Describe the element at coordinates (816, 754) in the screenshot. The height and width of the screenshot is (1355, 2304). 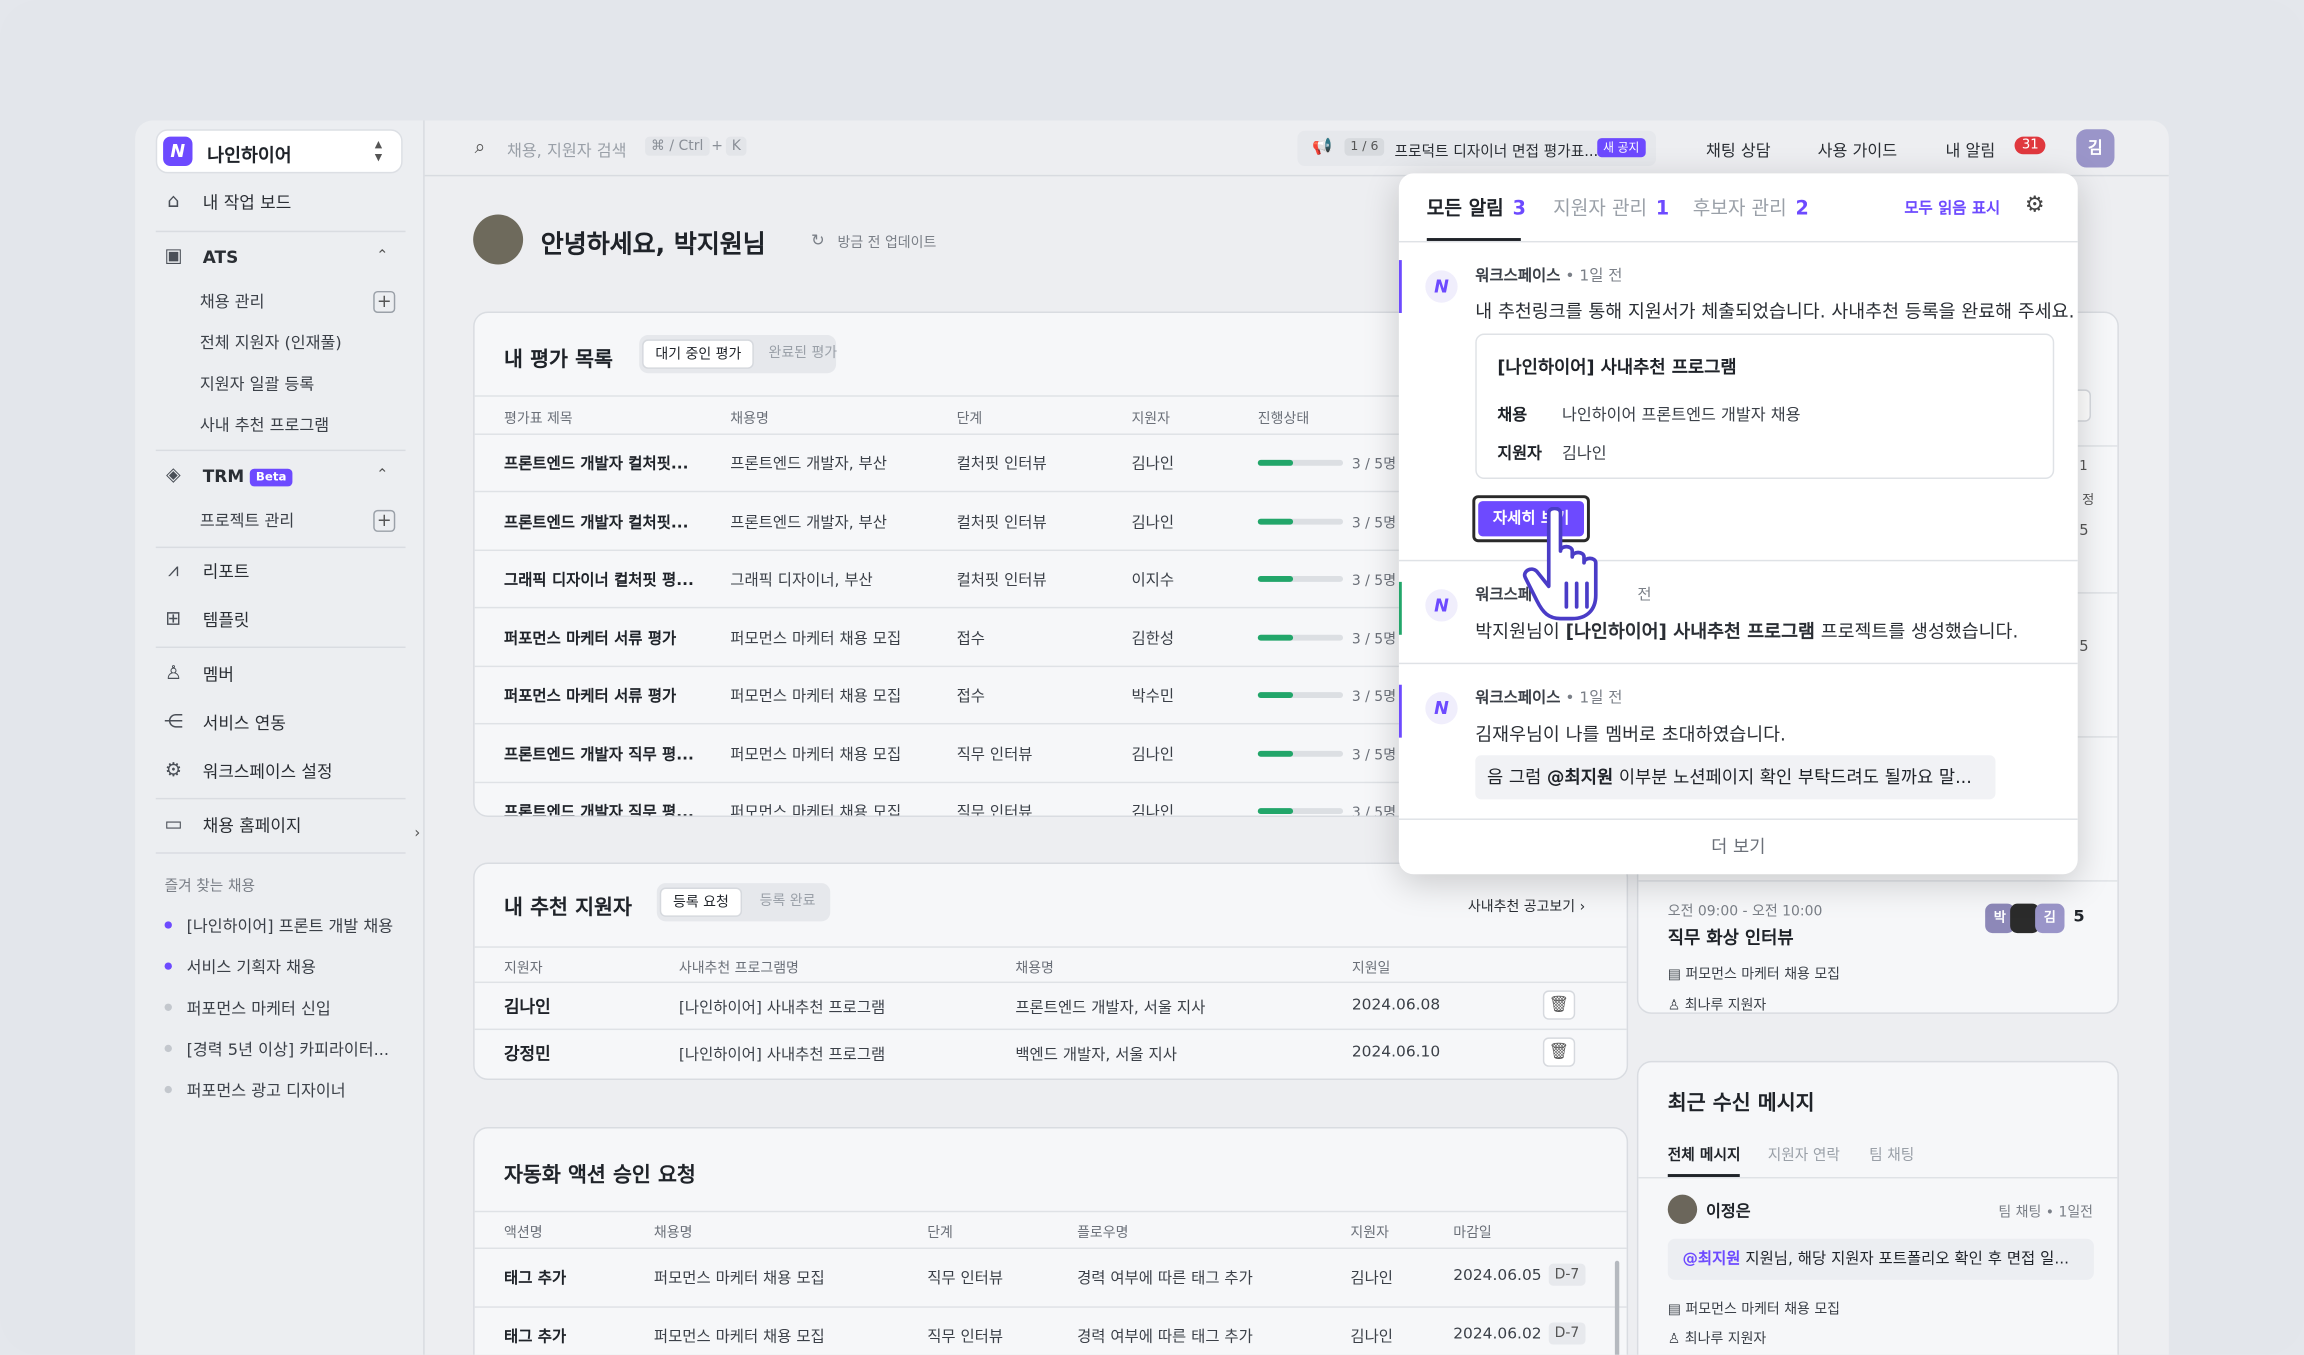
I see `eval-job: 퍼모먼스 마케터 채용 모집` at that location.